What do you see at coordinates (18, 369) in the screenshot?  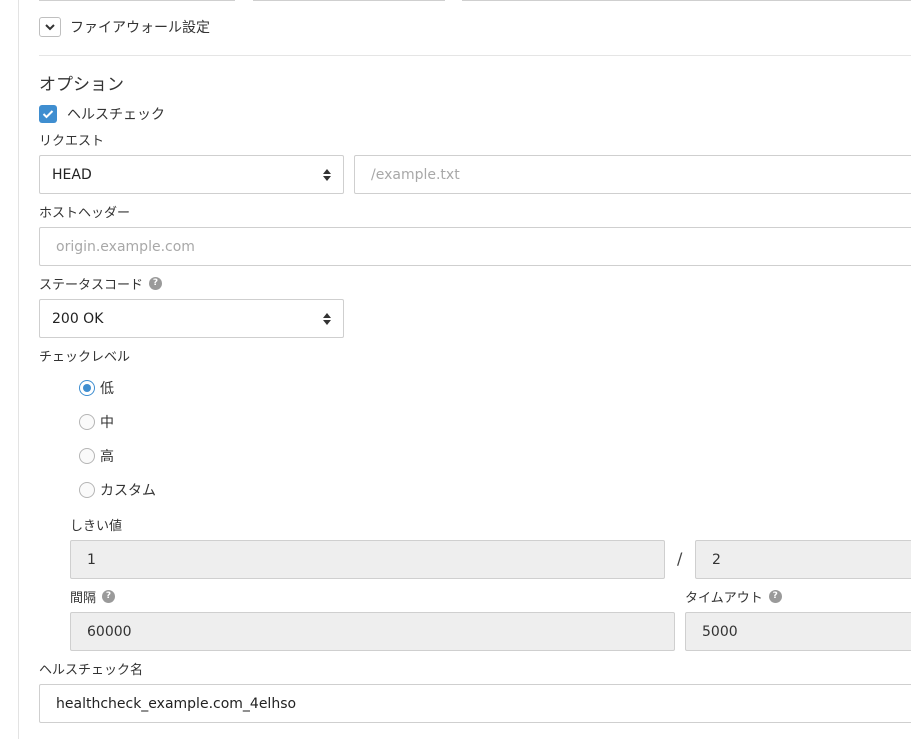 I see `left-rail` at bounding box center [18, 369].